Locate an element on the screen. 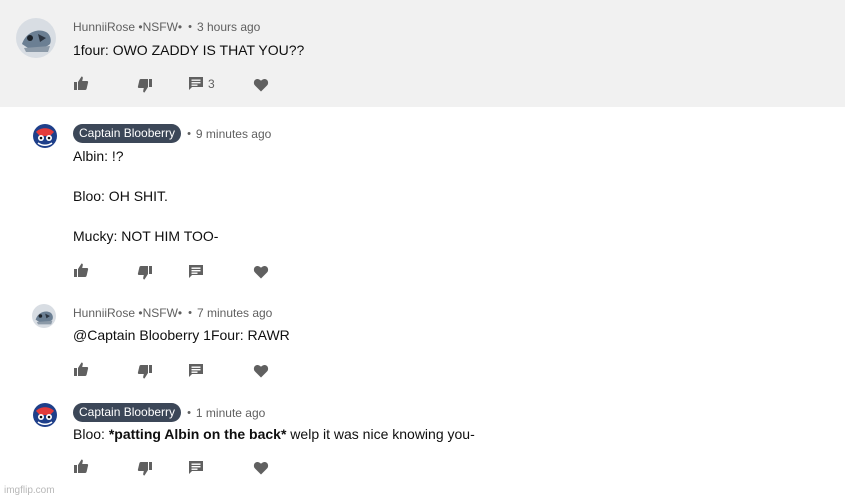 The height and width of the screenshot is (500, 845). comment-text-bold: *patting Albin on the back* is located at coordinates (197, 434).